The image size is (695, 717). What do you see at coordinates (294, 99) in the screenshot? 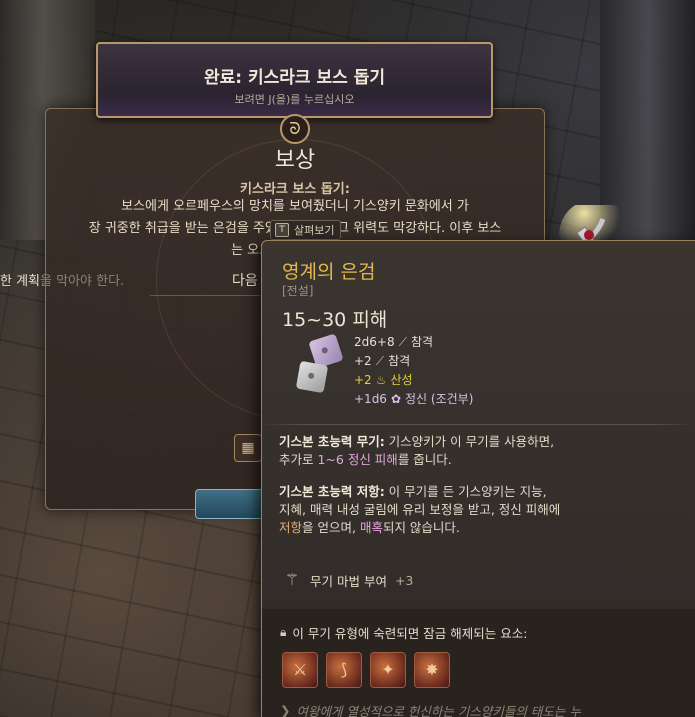
I see `journal-hint: 보려면 J(을)를 누르십시오` at bounding box center [294, 99].